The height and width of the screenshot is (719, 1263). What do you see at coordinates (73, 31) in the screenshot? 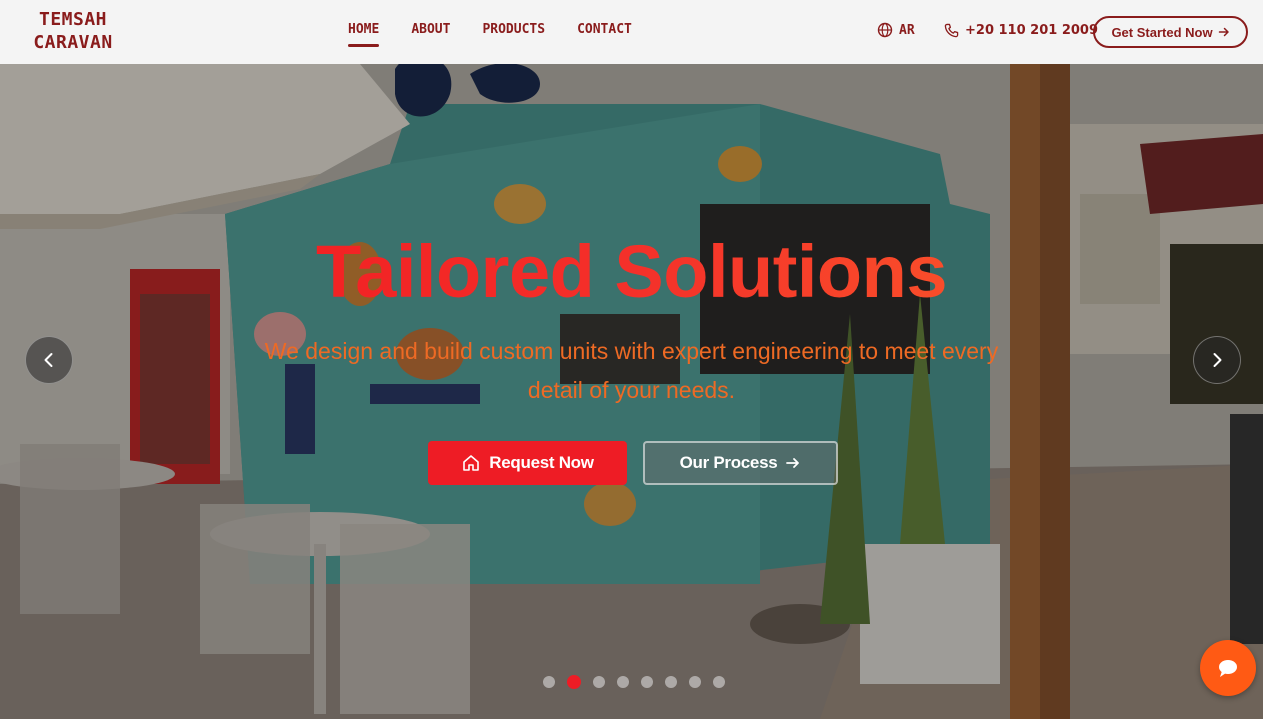
I see `logo: TEMSAH CARAVAN` at bounding box center [73, 31].